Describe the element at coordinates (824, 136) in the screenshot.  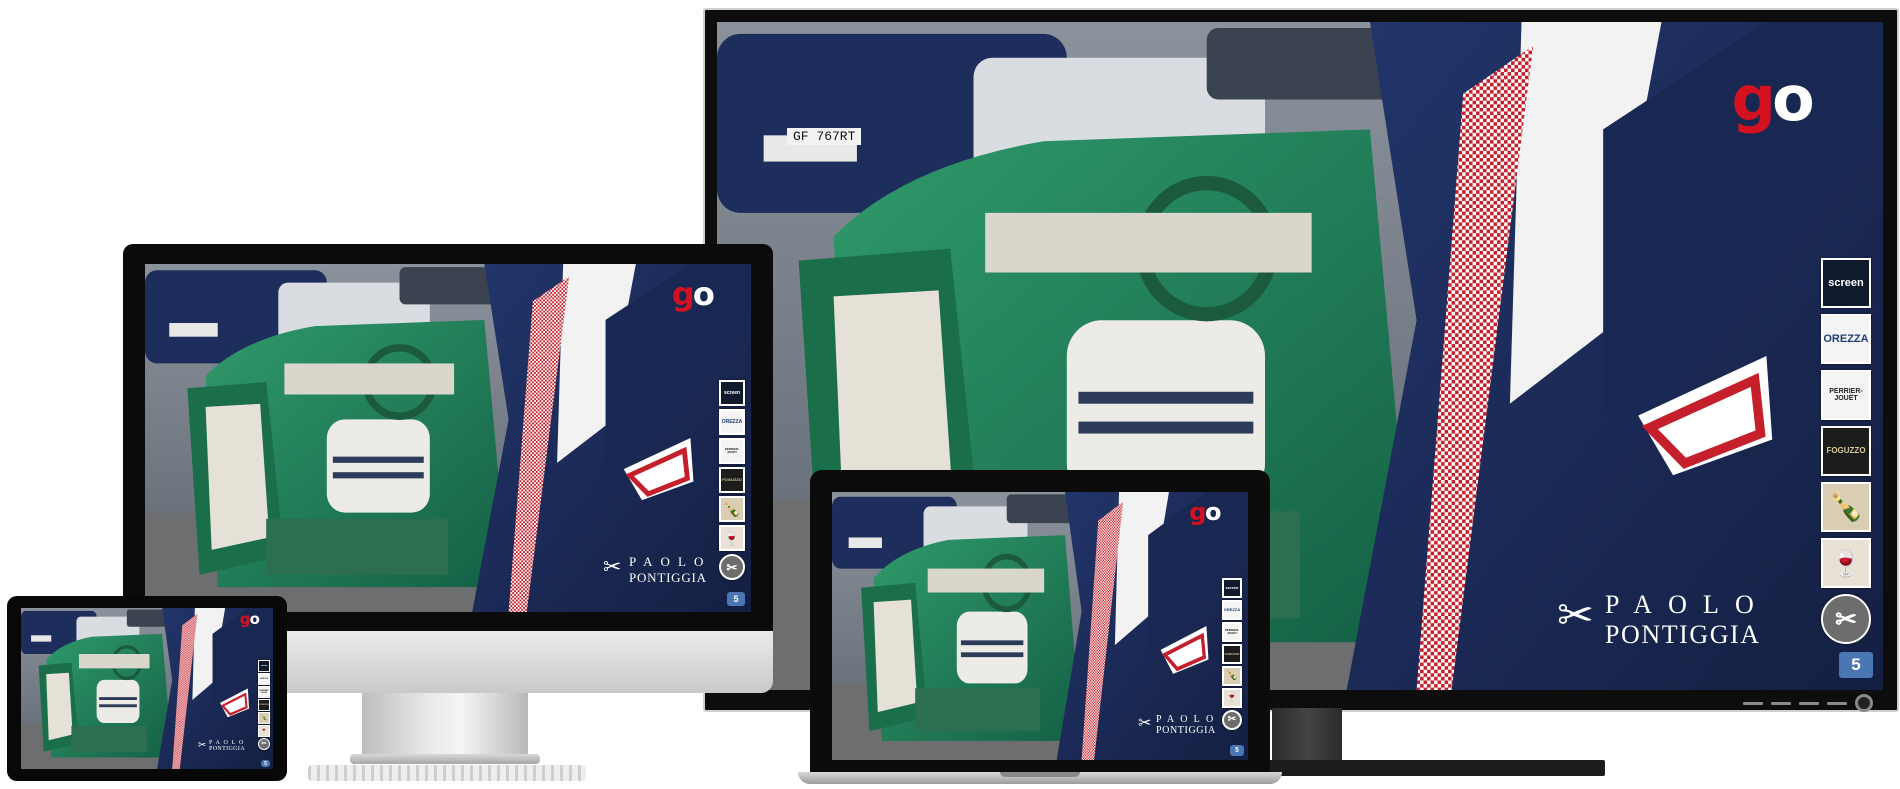
I see `license-plate: GF 767RT` at that location.